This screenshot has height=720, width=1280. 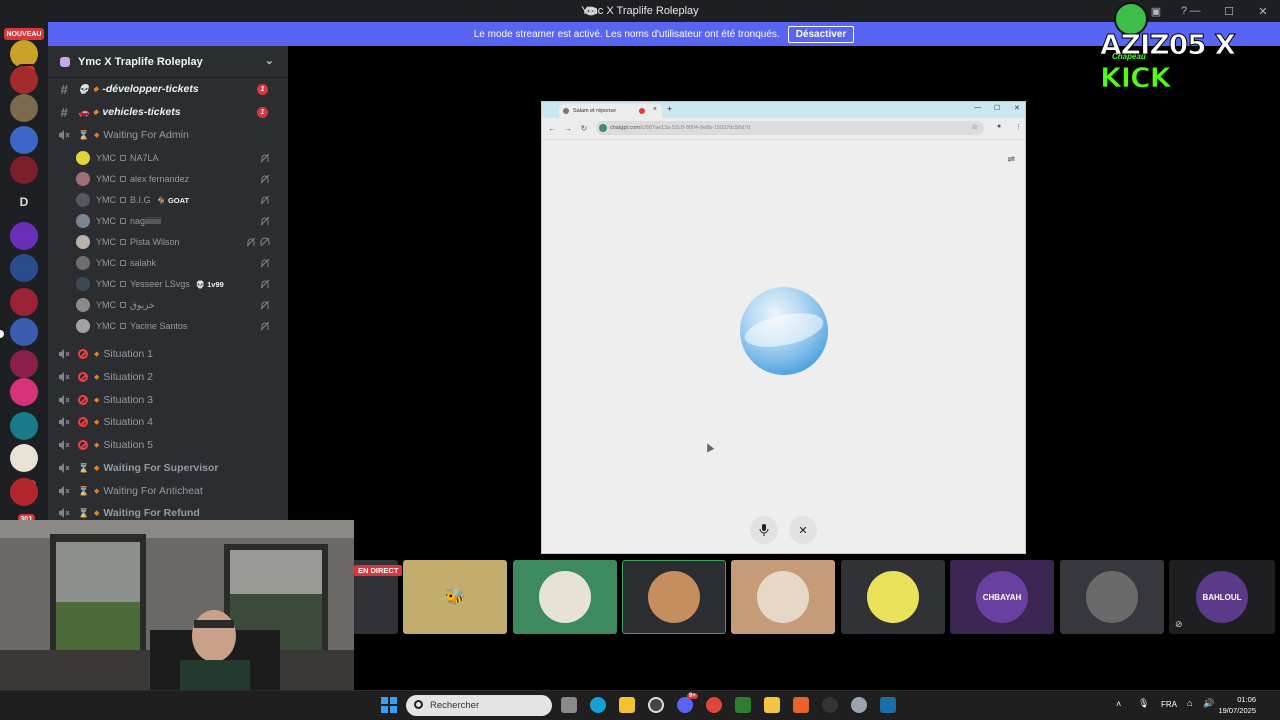 I want to click on voice-member: YMC Pista Wilson, so click(x=178, y=242).